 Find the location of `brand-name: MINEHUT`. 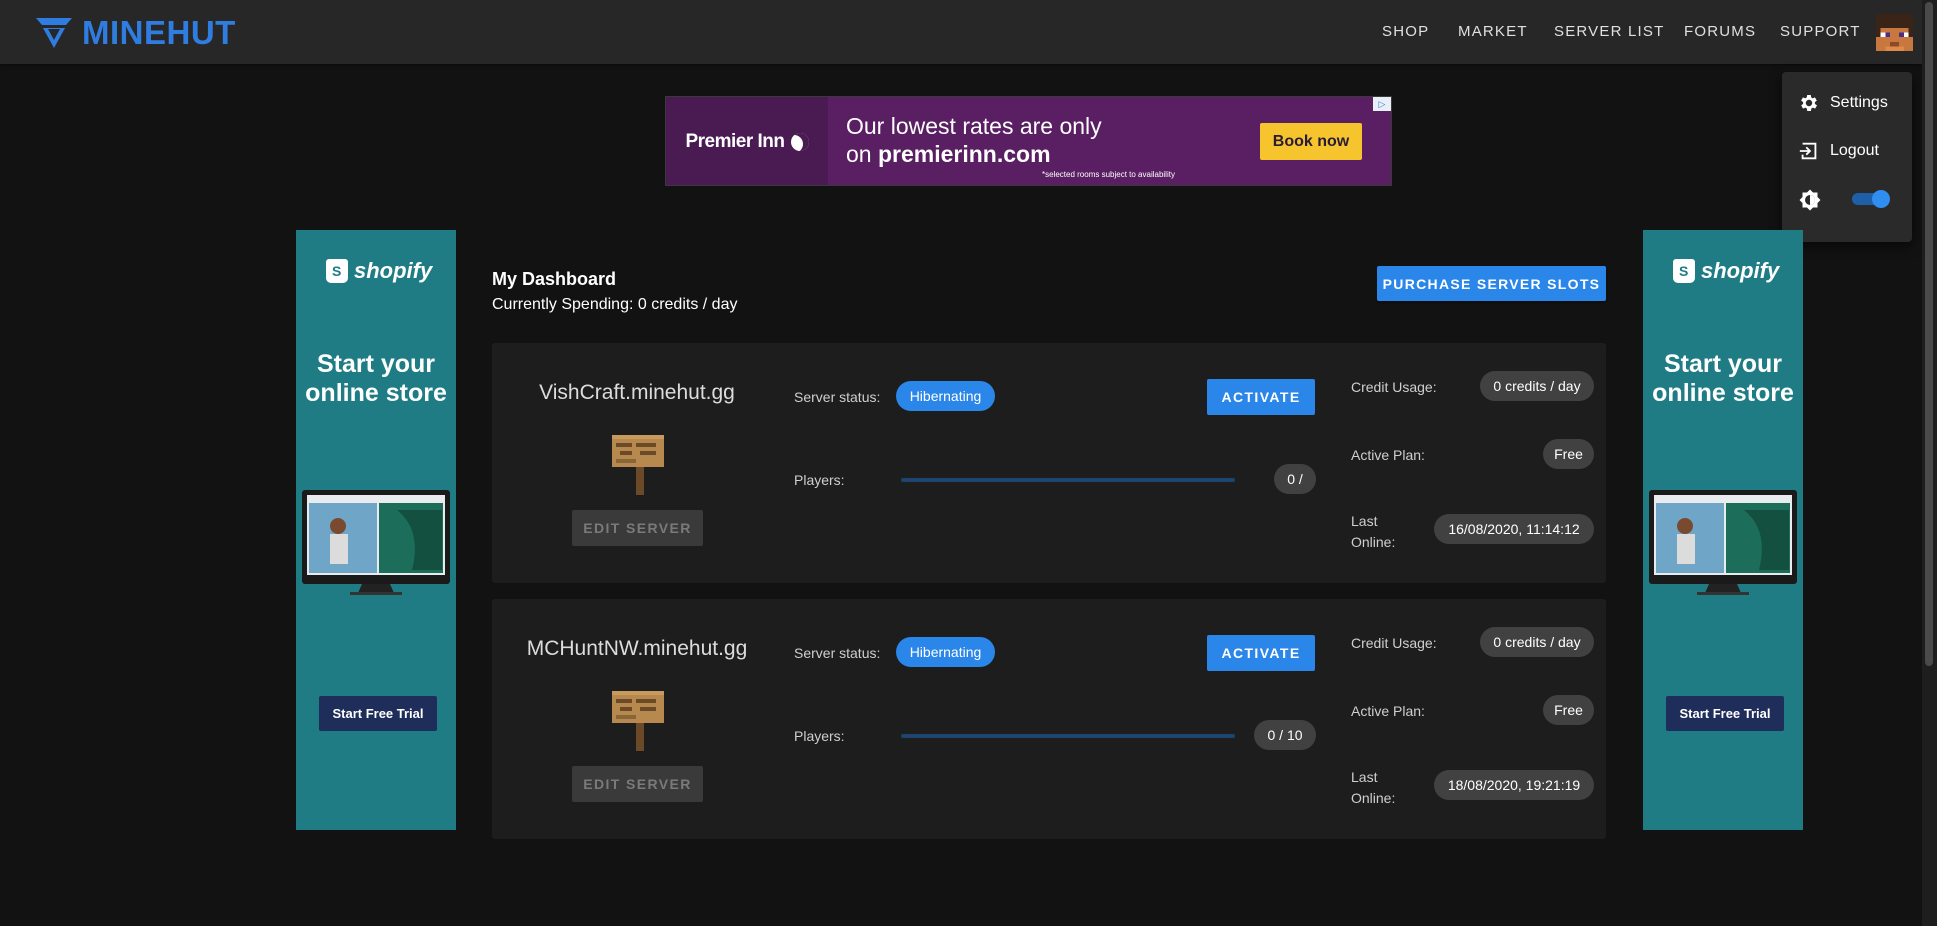

brand-name: MINEHUT is located at coordinates (159, 32).